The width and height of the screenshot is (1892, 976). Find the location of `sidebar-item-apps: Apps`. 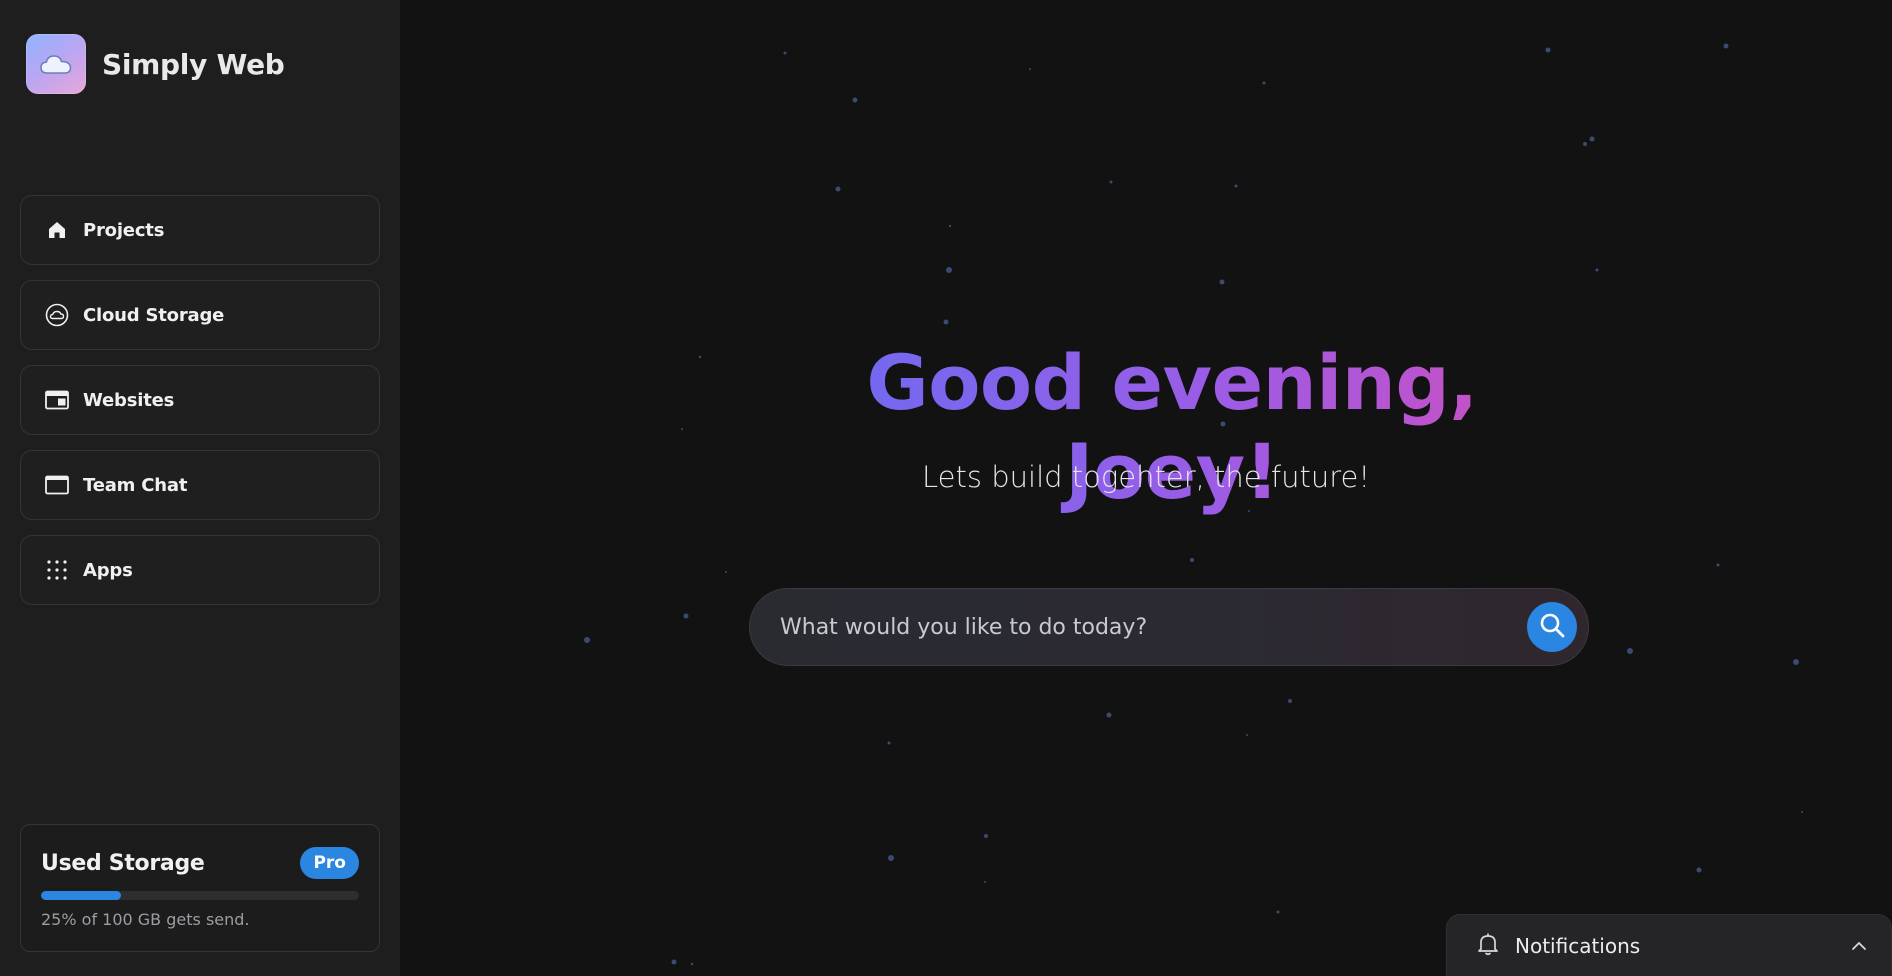

sidebar-item-apps: Apps is located at coordinates (200, 570).